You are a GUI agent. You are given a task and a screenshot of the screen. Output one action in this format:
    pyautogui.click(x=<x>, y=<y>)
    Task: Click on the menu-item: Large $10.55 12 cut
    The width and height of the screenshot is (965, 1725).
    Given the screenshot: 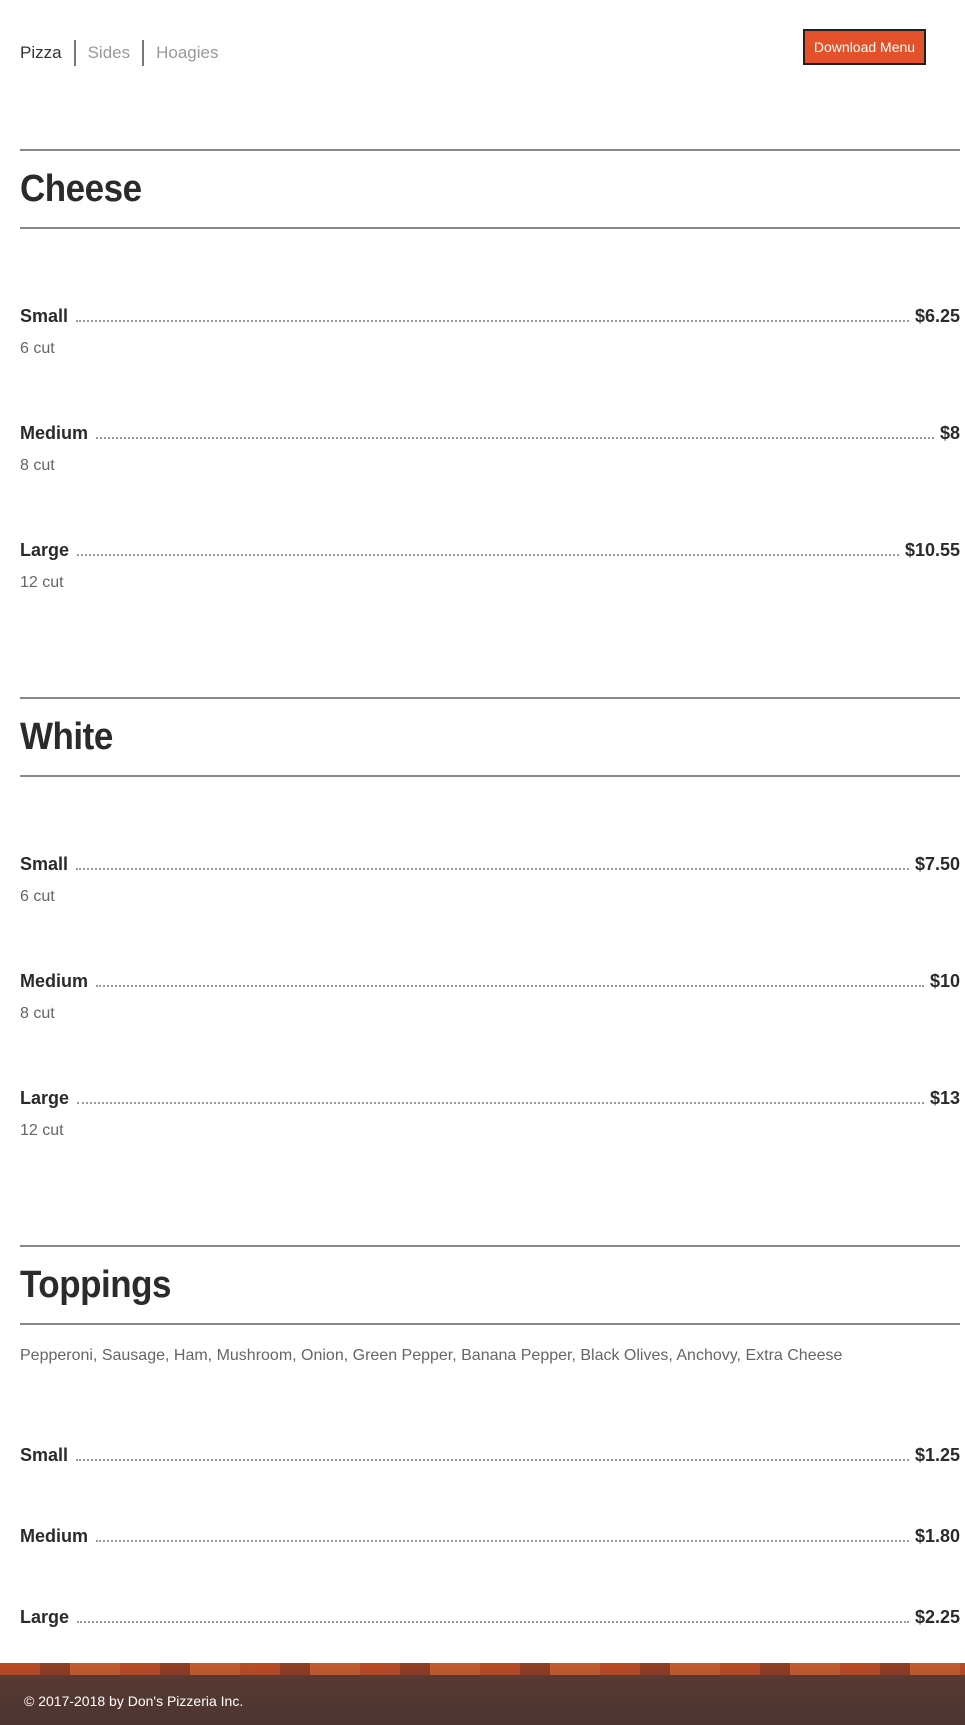 What is the action you would take?
    pyautogui.click(x=490, y=564)
    